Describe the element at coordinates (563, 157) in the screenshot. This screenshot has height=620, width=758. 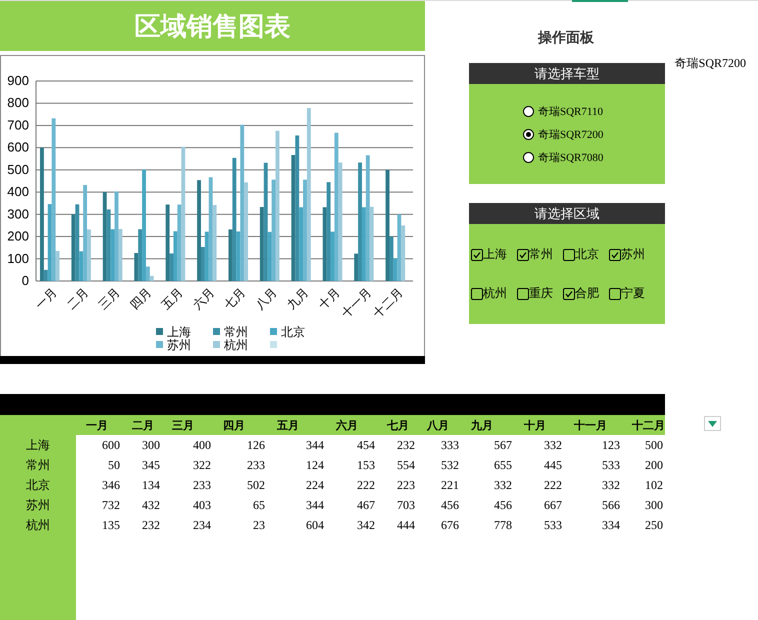
I see `radio-option: 奇瑞SQR7080` at that location.